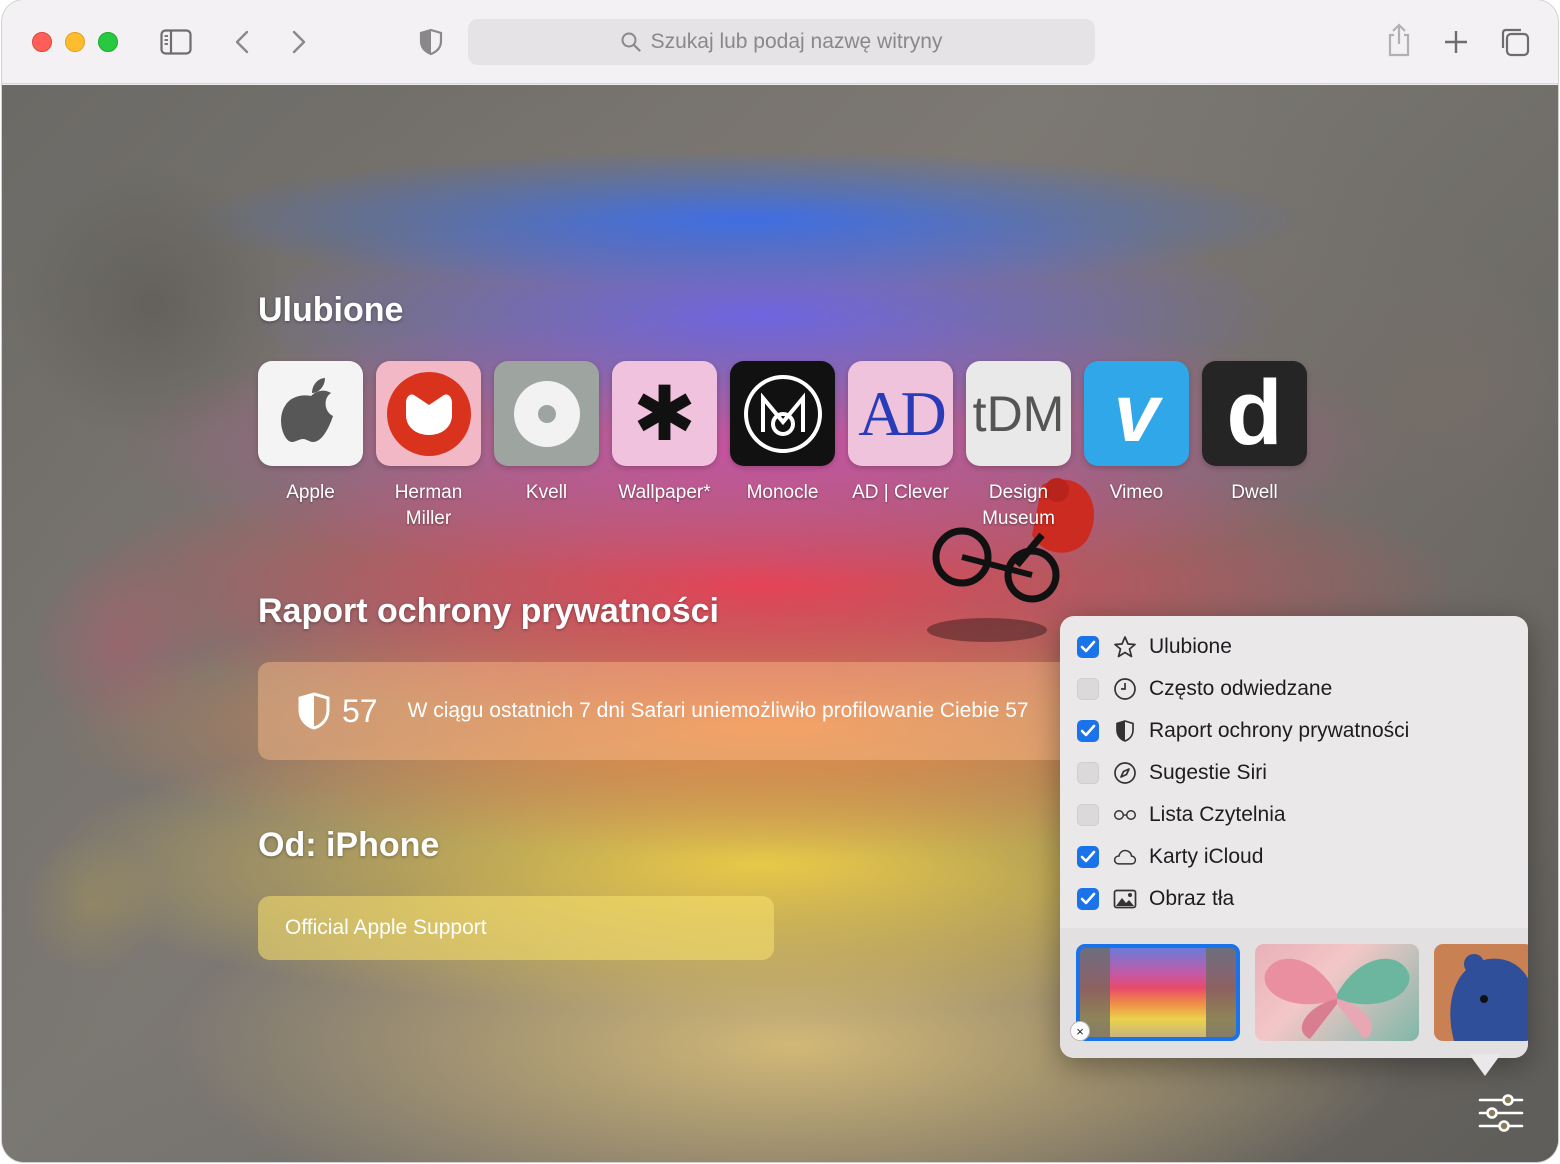  I want to click on favorite-monocle: Monocle, so click(782, 446).